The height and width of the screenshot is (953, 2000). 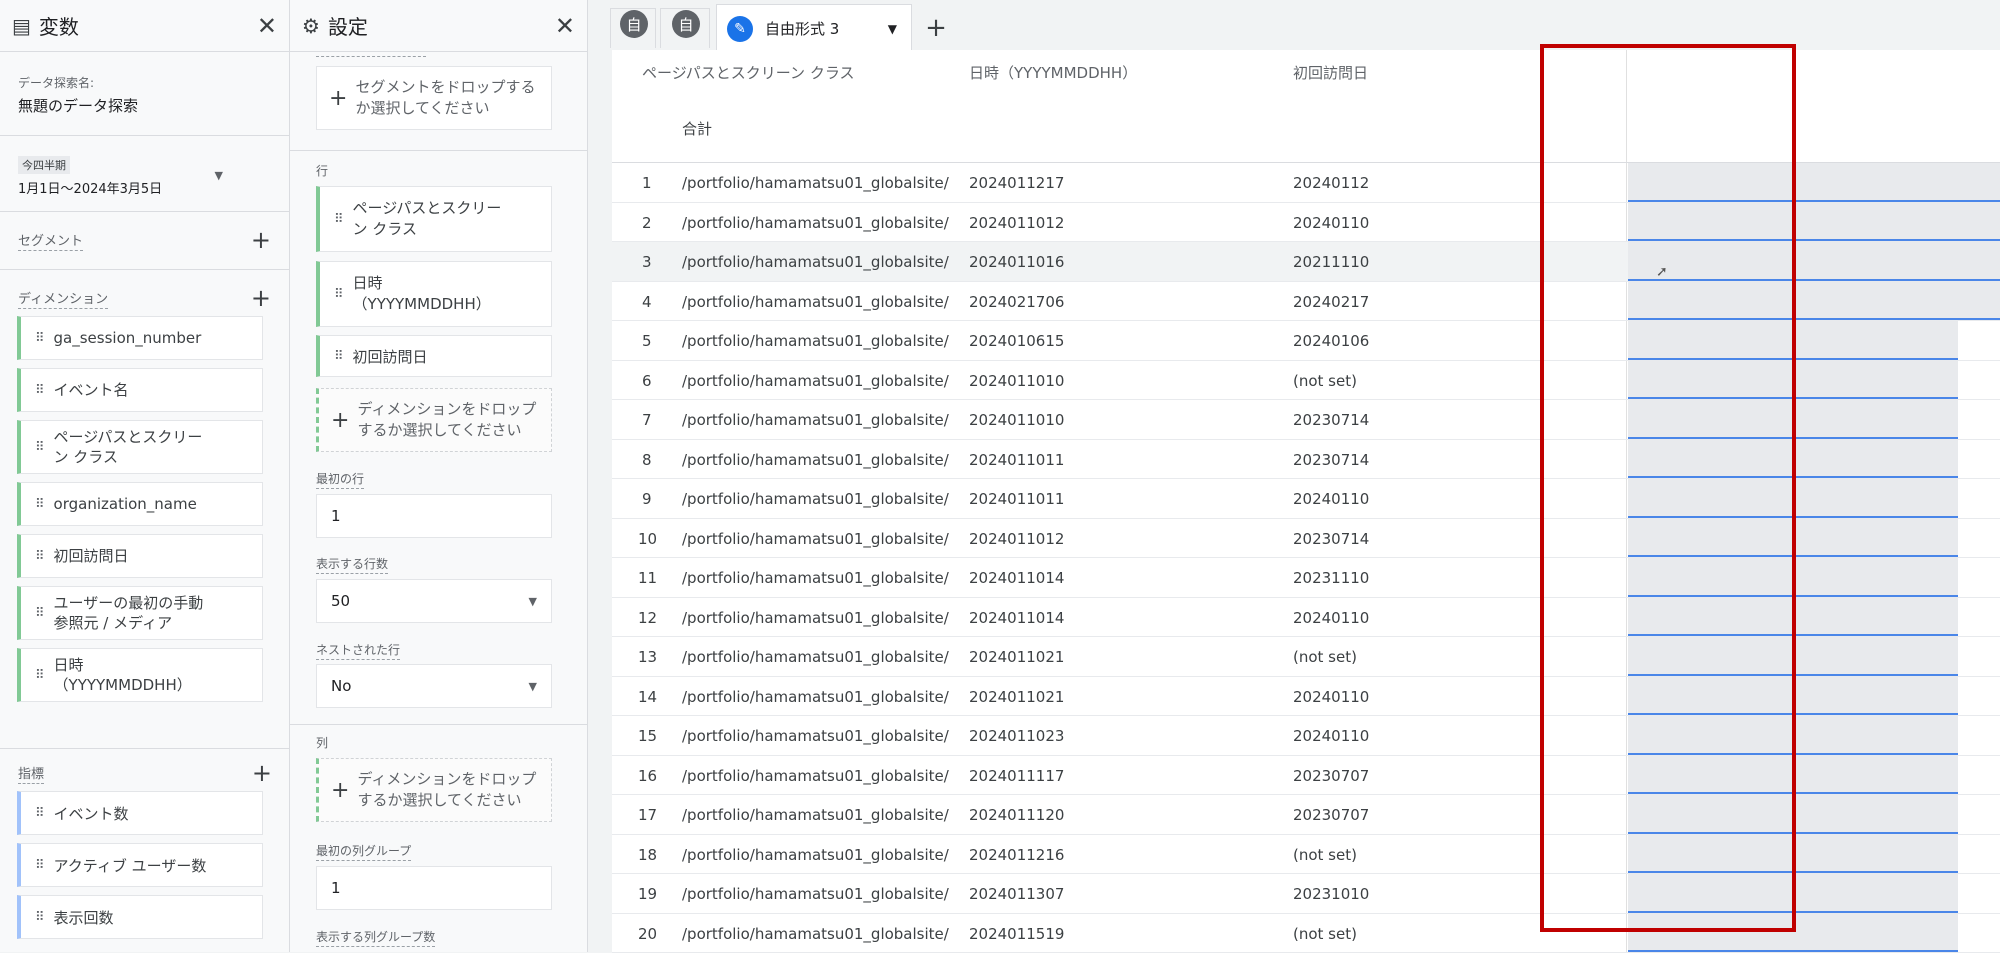 I want to click on add-dimension-icon: +, so click(x=261, y=298).